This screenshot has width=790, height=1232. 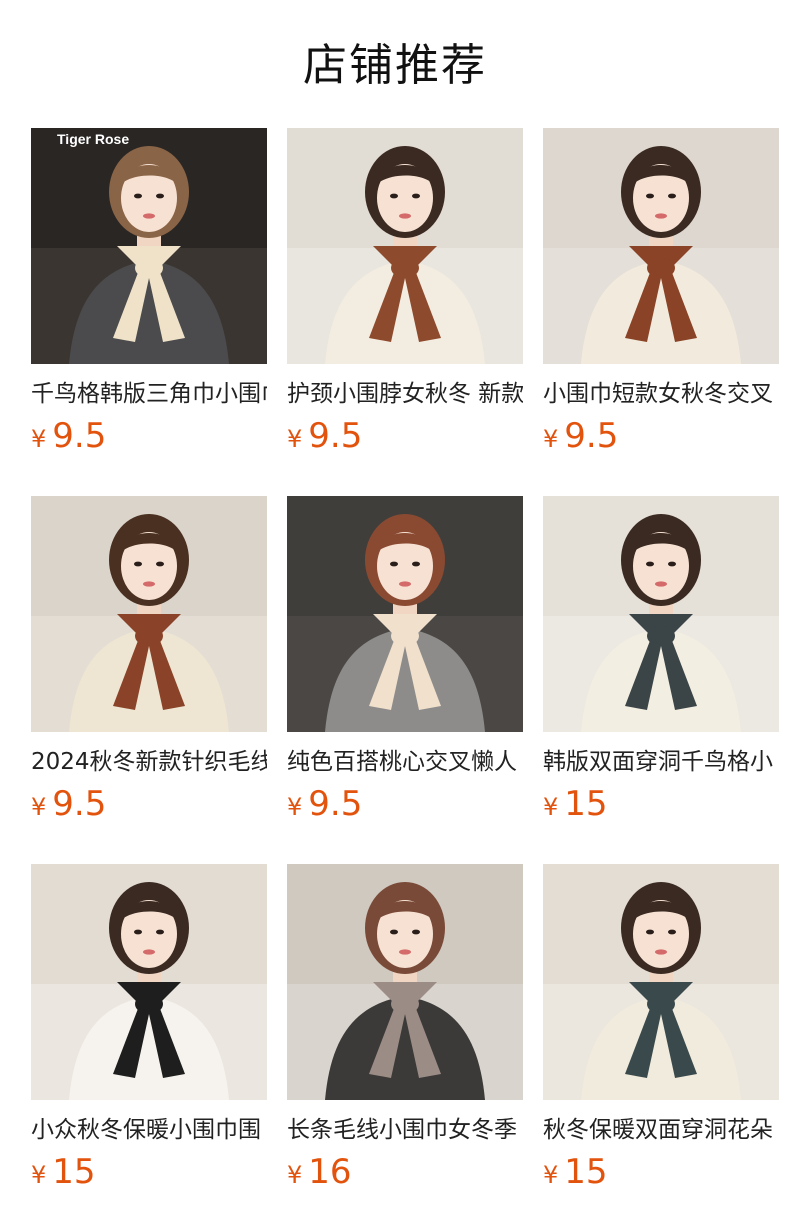 What do you see at coordinates (661, 394) in the screenshot?
I see `product-name: 小围巾短款女秋冬交叉` at bounding box center [661, 394].